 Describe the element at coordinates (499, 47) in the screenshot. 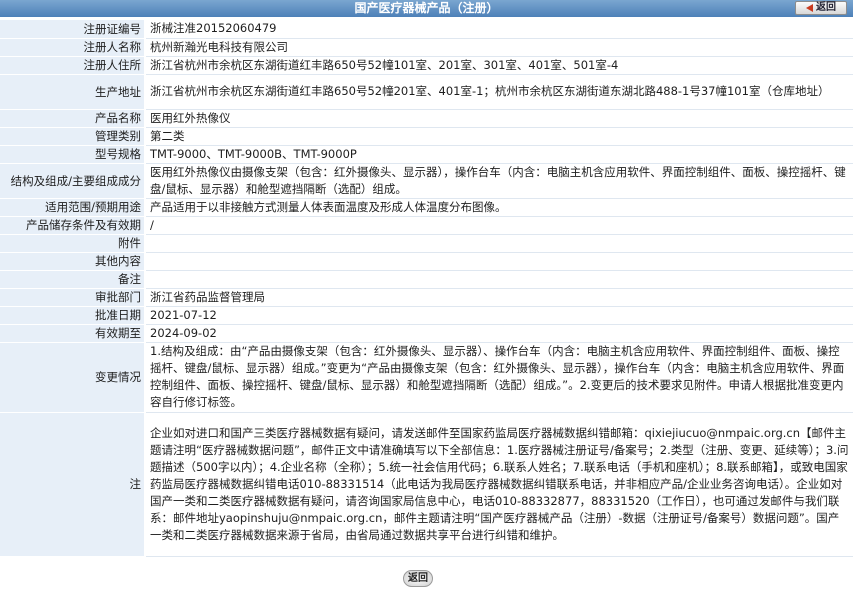

I see `row-value: 杭州新瀚光电科技有限公司` at that location.